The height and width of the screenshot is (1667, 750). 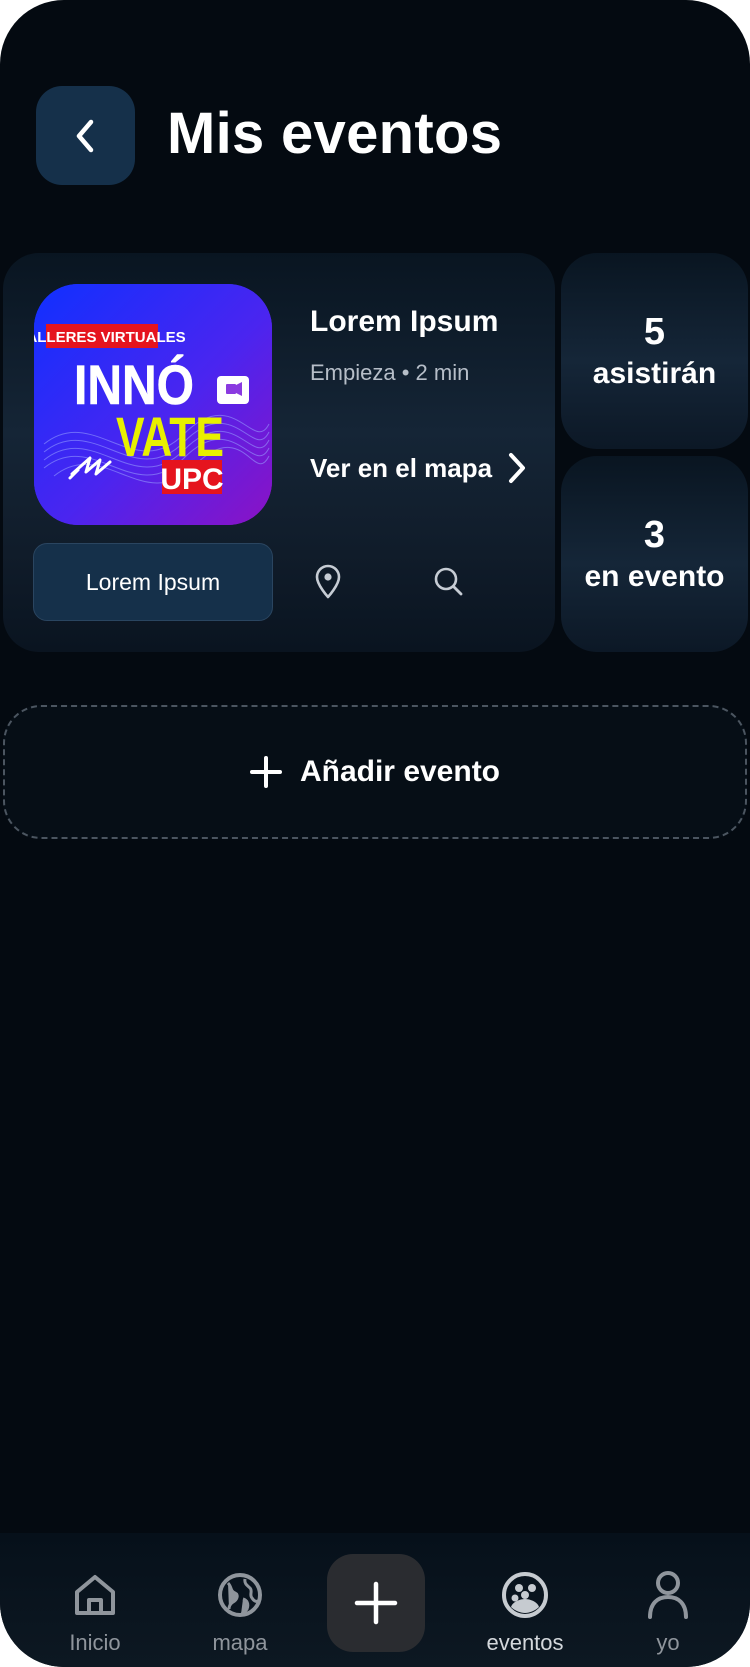 What do you see at coordinates (525, 1595) in the screenshot?
I see `group-icon` at bounding box center [525, 1595].